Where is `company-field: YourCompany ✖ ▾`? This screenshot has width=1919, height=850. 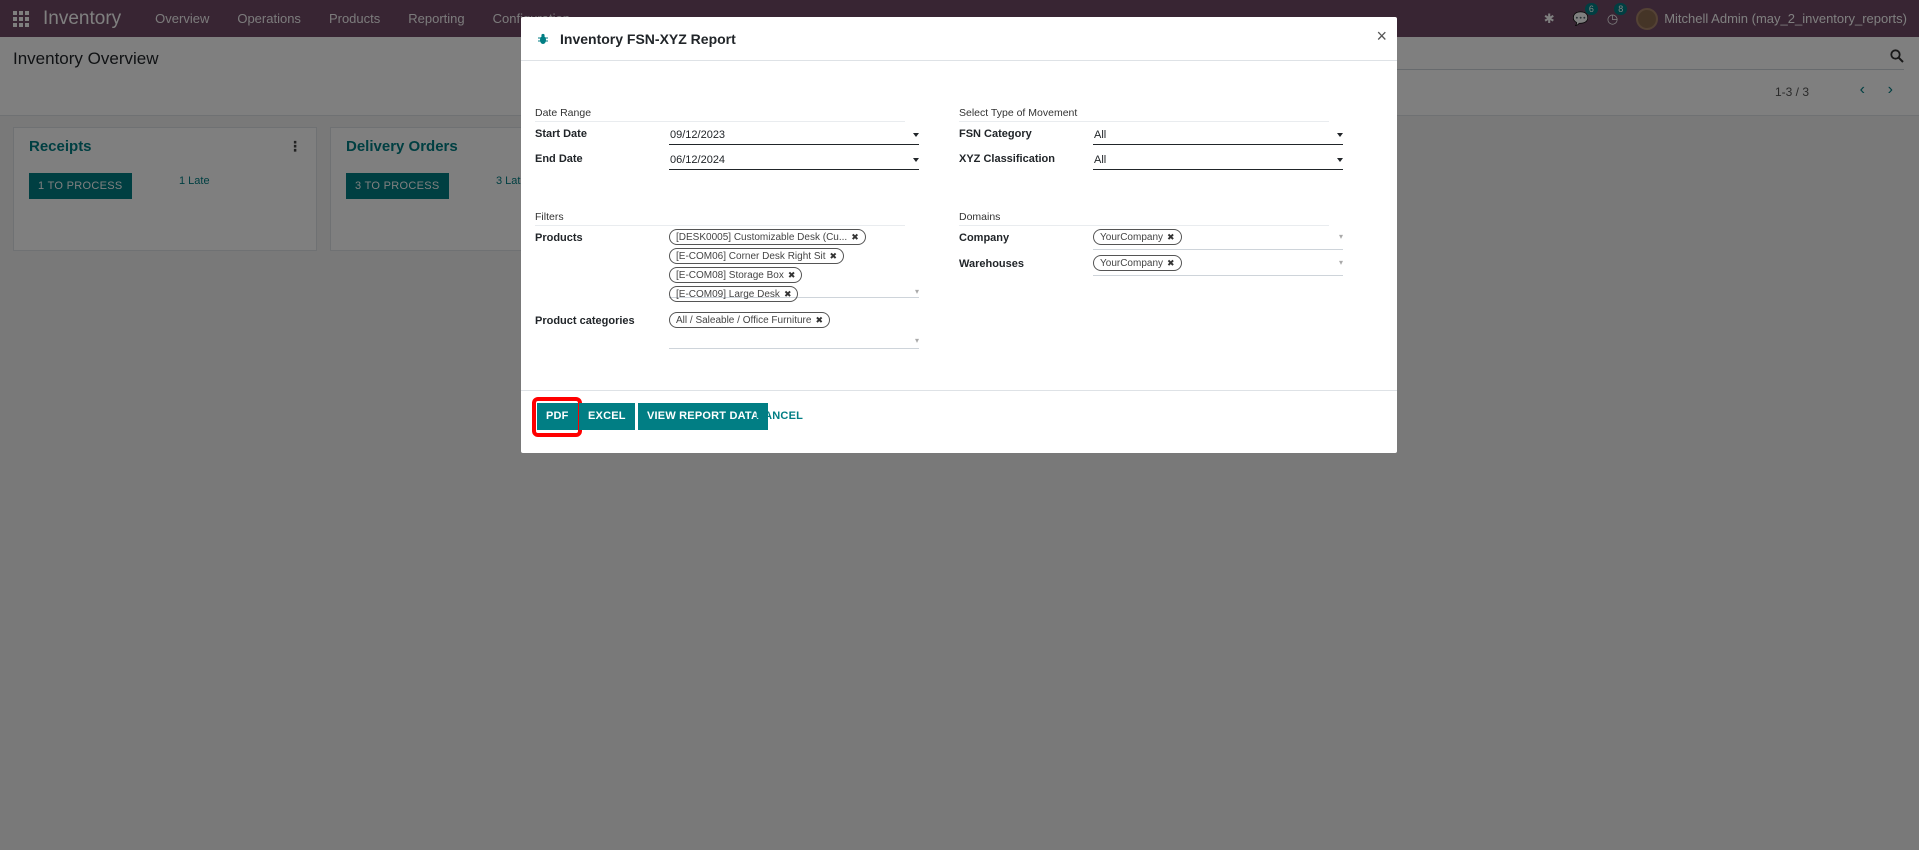
company-field: YourCompany ✖ ▾ is located at coordinates (1218, 239).